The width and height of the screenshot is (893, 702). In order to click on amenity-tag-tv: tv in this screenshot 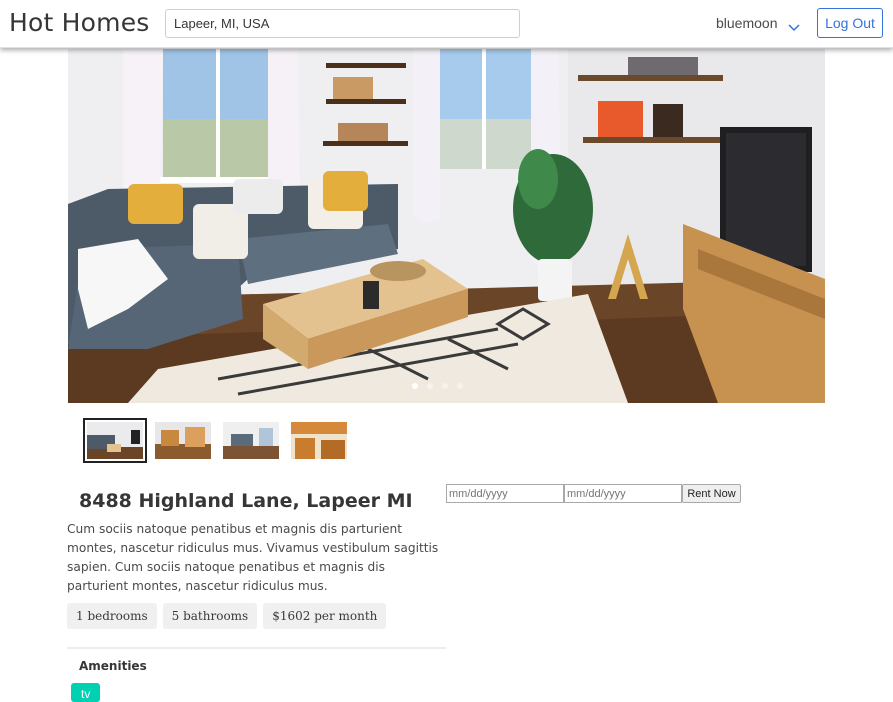, I will do `click(86, 692)`.